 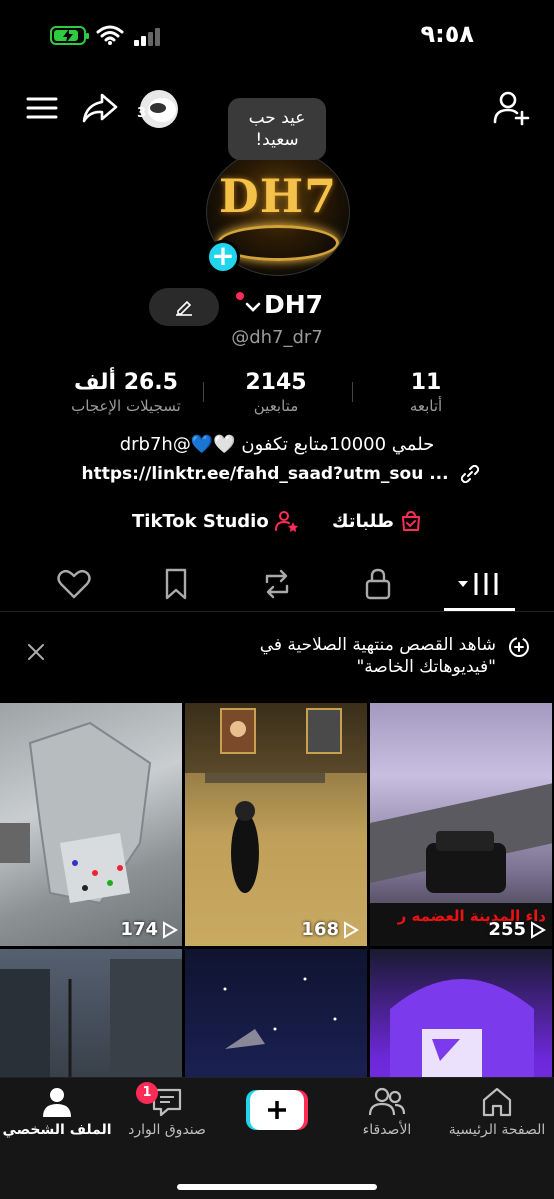 What do you see at coordinates (74, 584) in the screenshot?
I see `tab-liked` at bounding box center [74, 584].